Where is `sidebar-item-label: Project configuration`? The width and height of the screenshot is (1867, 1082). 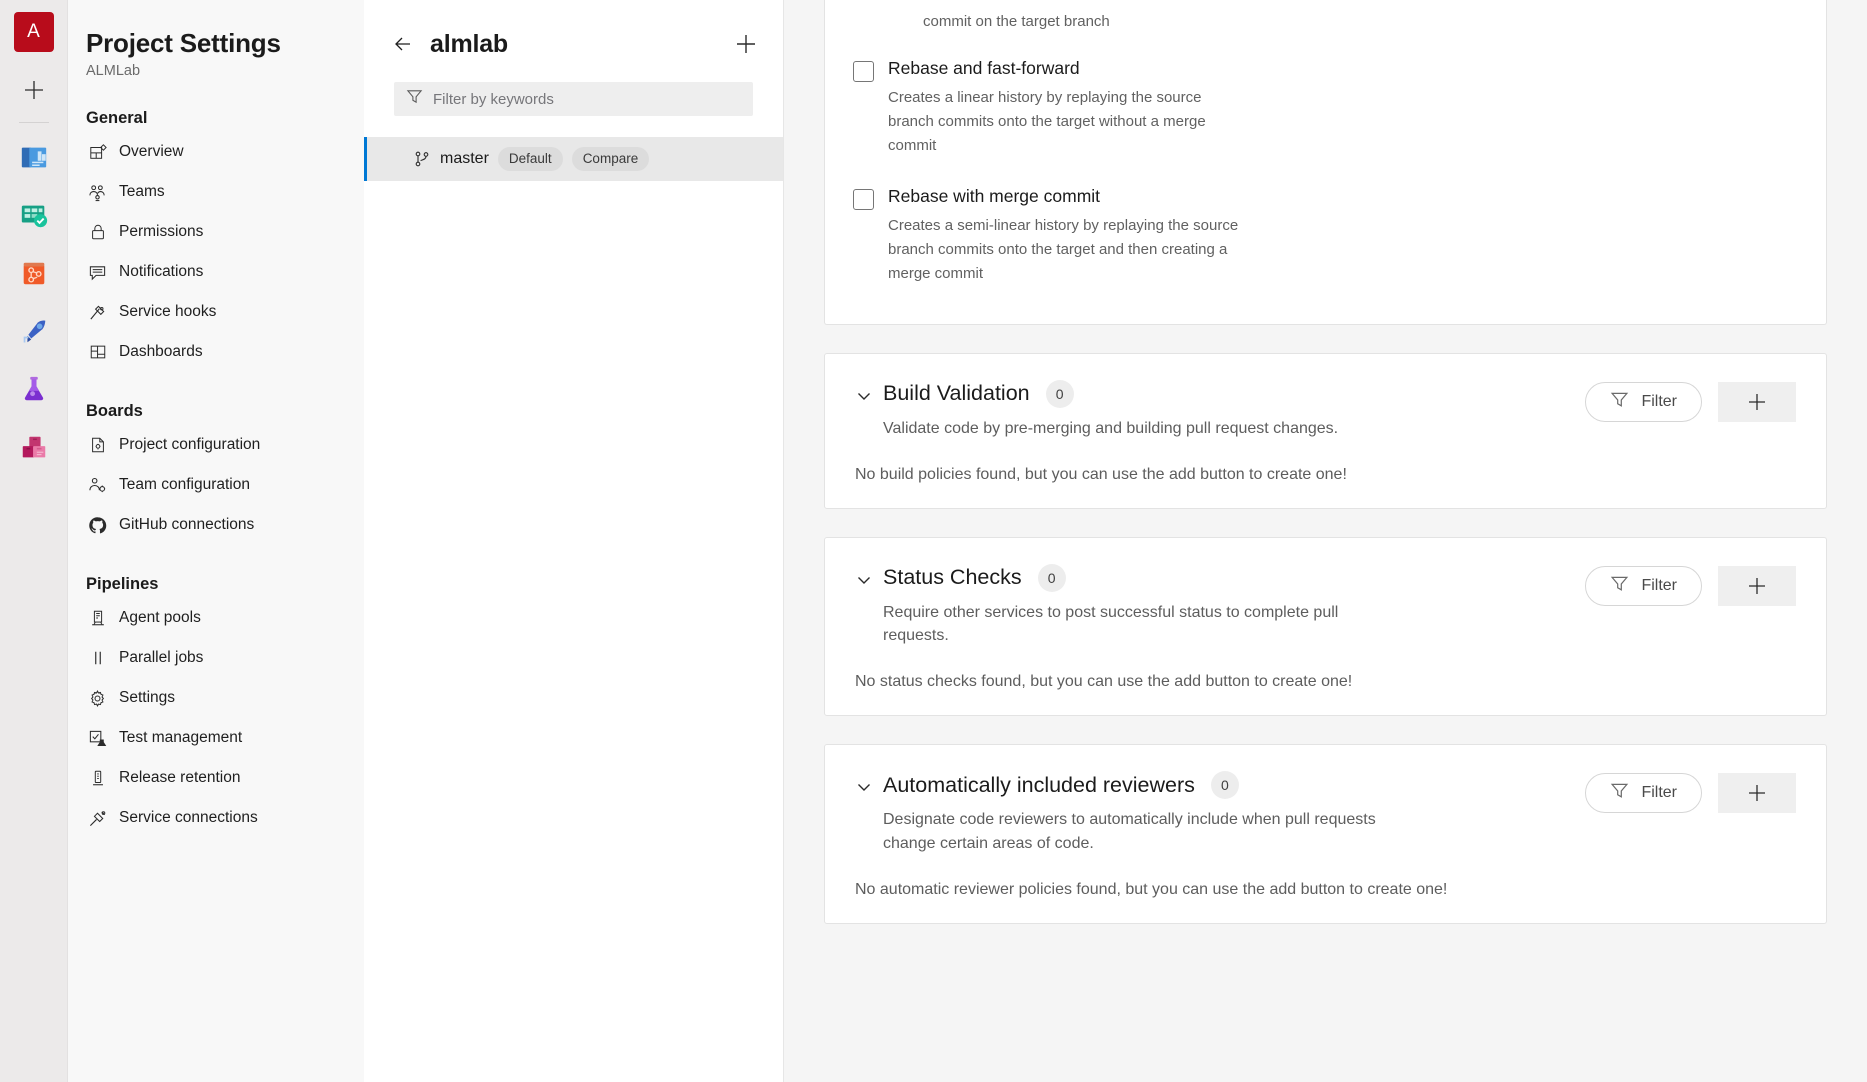
sidebar-item-label: Project configuration is located at coordinates (190, 444).